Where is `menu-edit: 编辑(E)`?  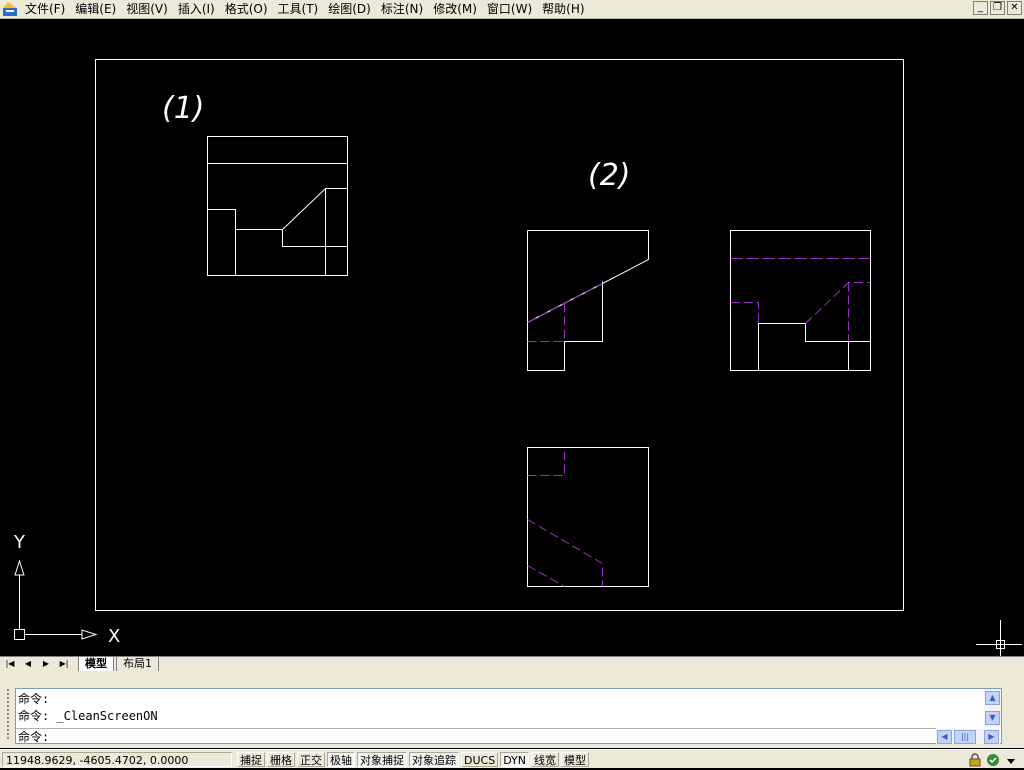 menu-edit: 编辑(E) is located at coordinates (98, 9).